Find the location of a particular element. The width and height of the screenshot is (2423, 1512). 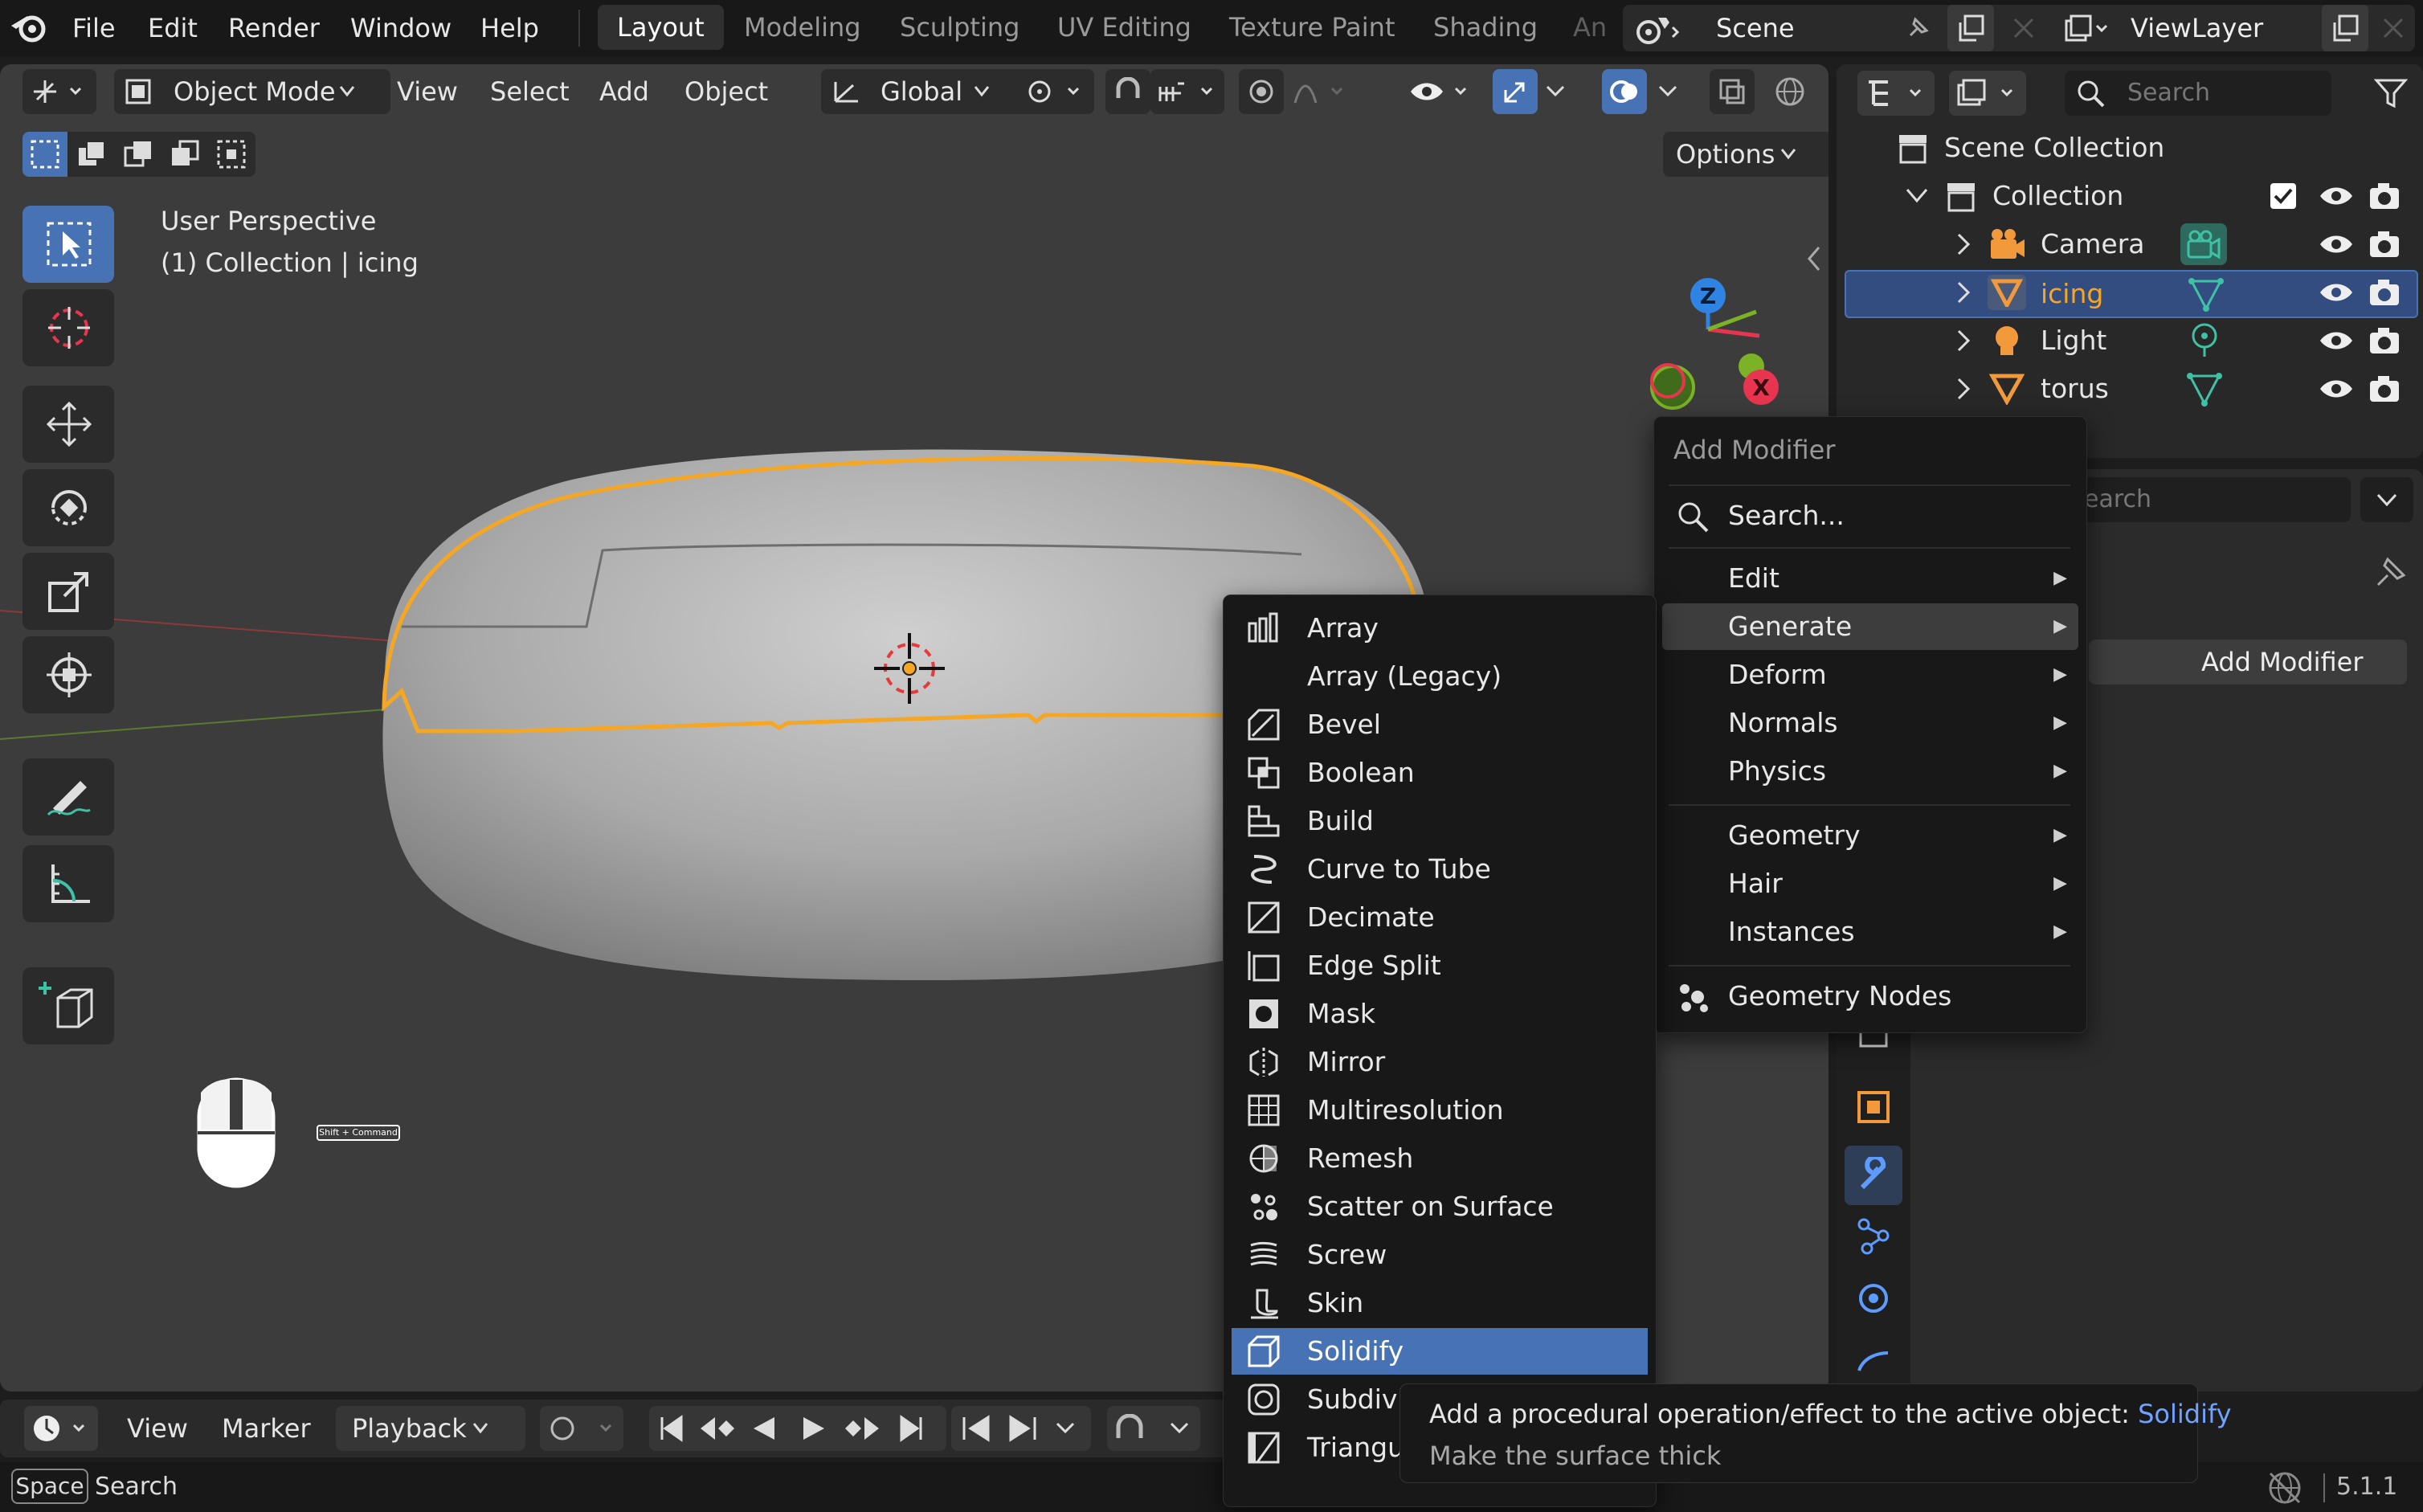

menu-help: Help is located at coordinates (509, 28).